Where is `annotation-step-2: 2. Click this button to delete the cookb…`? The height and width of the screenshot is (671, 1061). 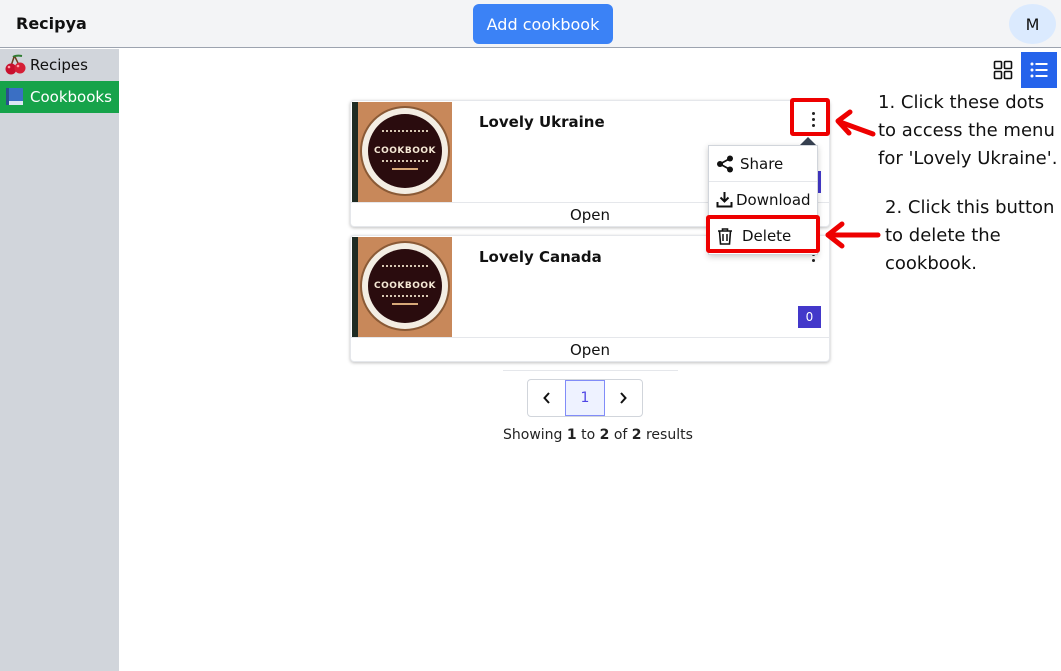
annotation-step-2: 2. Click this button to delete the cookb… is located at coordinates (970, 235).